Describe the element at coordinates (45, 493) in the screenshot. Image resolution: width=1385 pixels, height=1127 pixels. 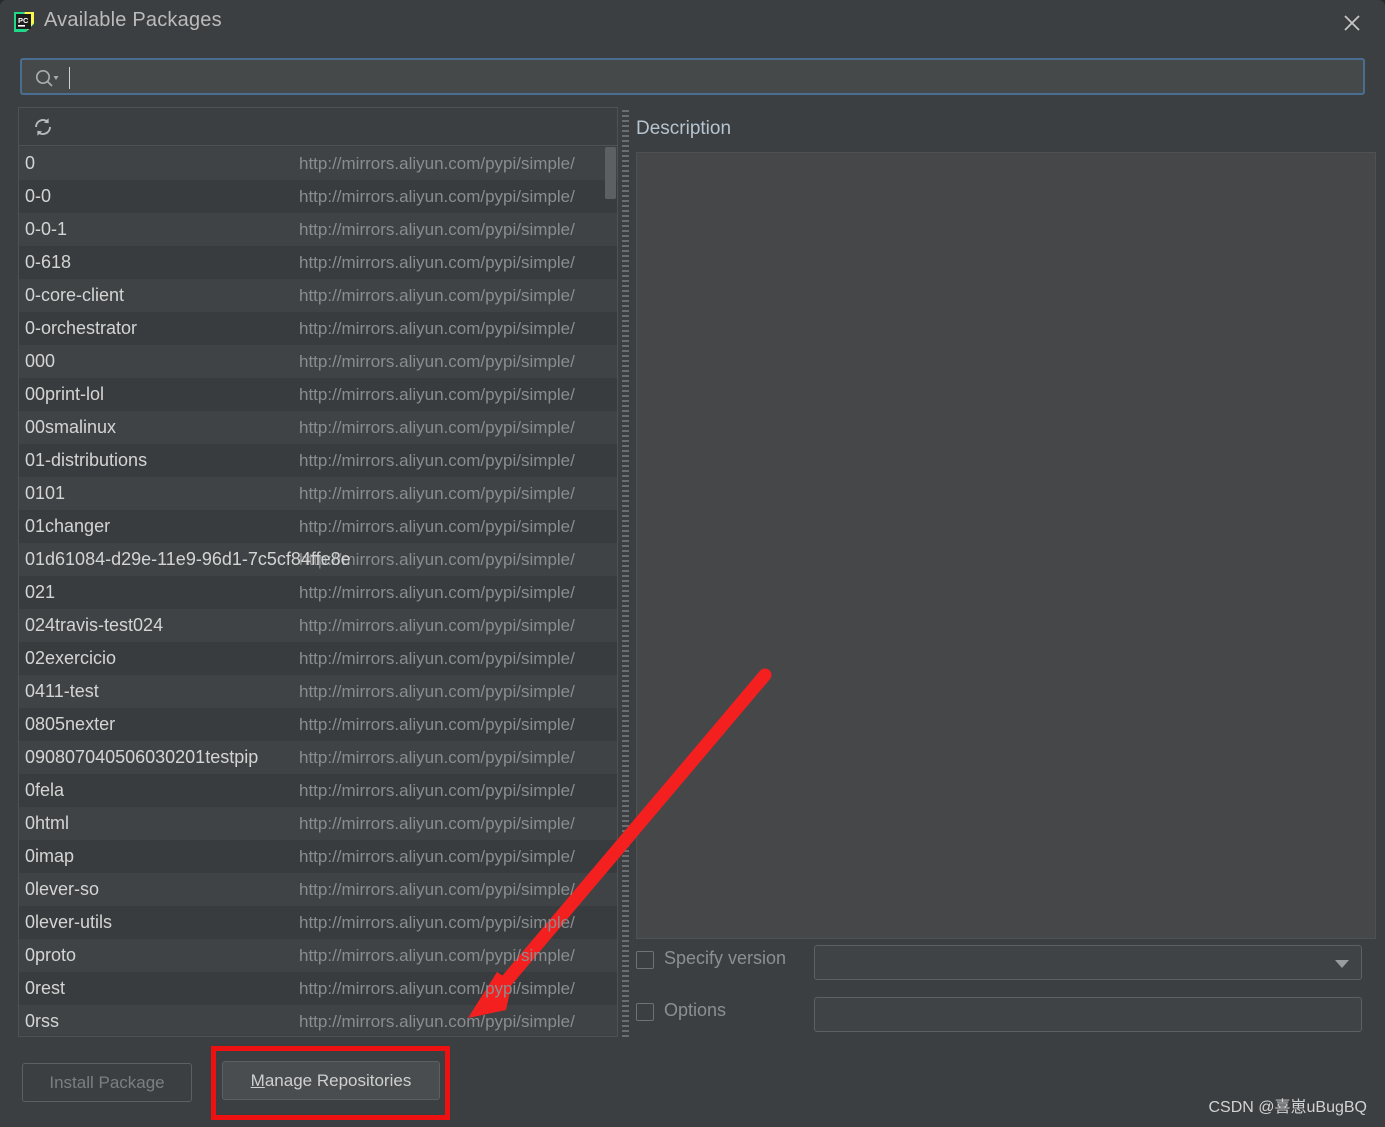
I see `package-name: 0101` at that location.